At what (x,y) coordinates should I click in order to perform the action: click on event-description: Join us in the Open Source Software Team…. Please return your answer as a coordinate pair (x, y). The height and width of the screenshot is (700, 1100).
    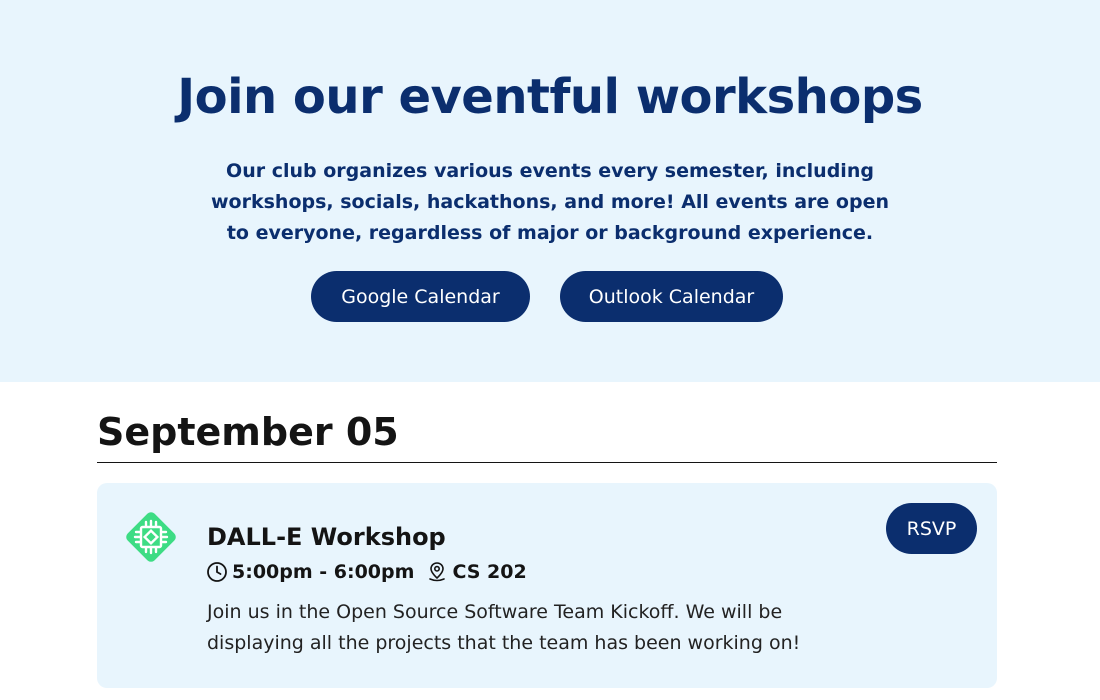
    Looking at the image, I should click on (504, 627).